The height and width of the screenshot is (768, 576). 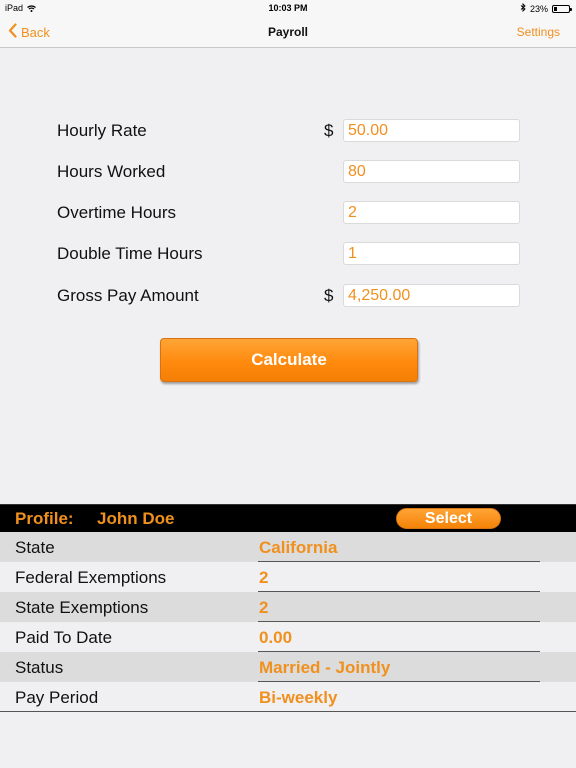 What do you see at coordinates (102, 130) in the screenshot?
I see `hourly-rate-label: Hourly Rate` at bounding box center [102, 130].